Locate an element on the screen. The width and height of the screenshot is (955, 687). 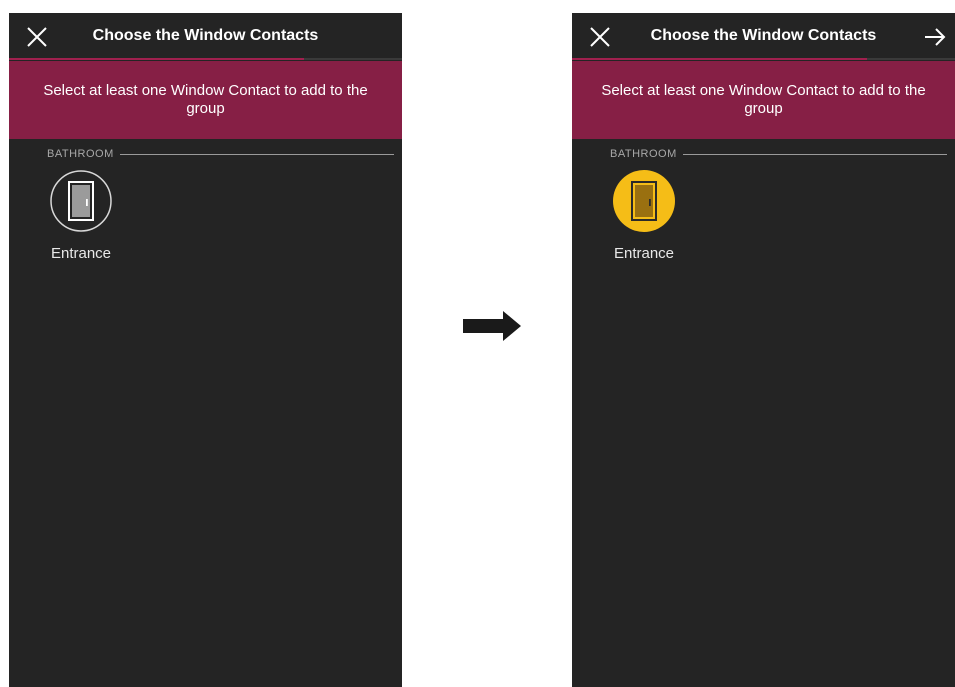
device-item-entrance-selected: Entrance is located at coordinates (644, 215).